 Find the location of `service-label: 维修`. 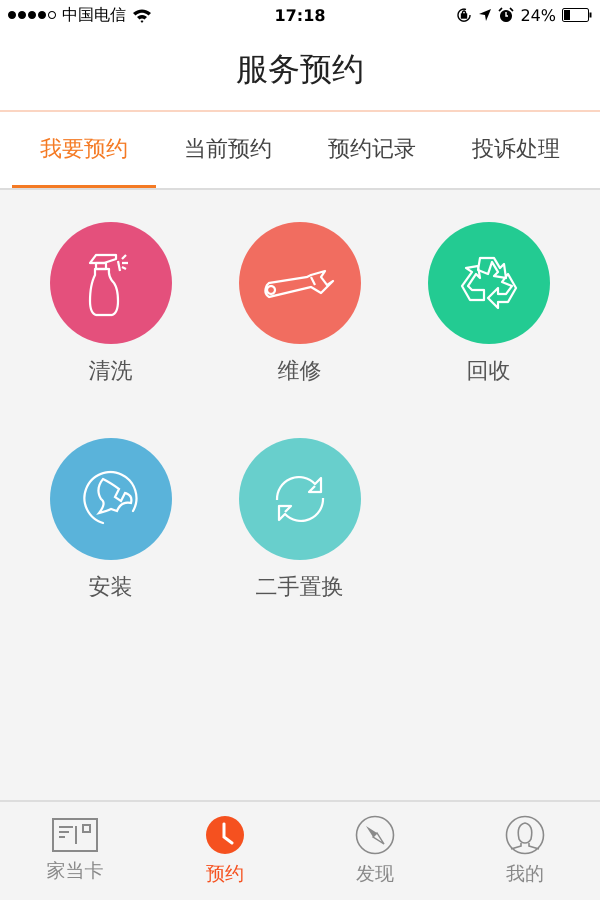

service-label: 维修 is located at coordinates (300, 372).